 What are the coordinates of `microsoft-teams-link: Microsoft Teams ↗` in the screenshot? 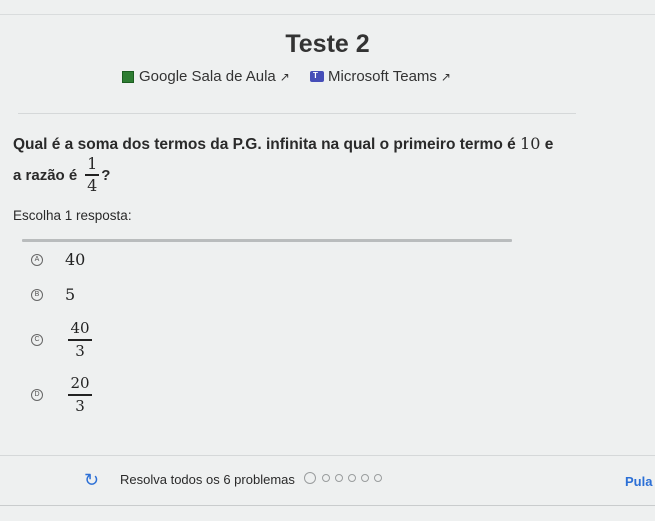 It's located at (380, 76).